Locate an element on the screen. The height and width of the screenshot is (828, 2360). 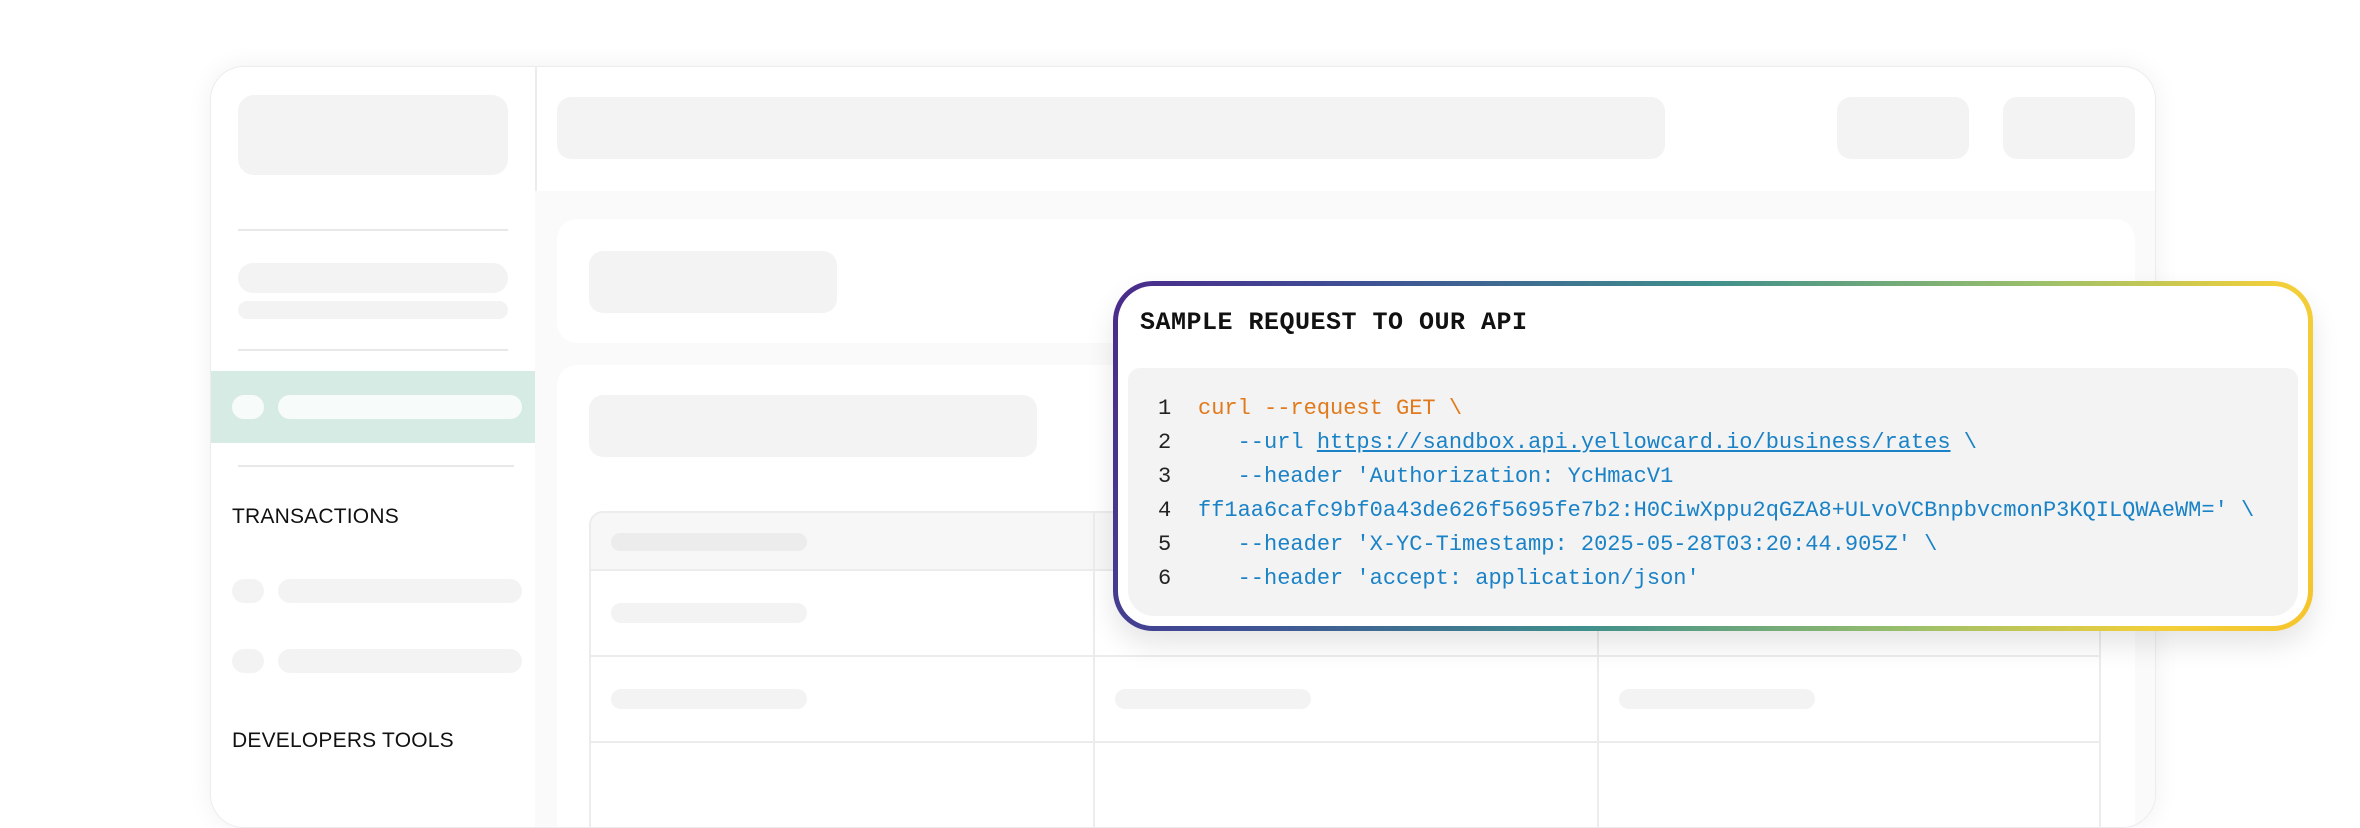
api-popup-title: SAMPLE REQUEST TO OUR API is located at coordinates (1334, 322).